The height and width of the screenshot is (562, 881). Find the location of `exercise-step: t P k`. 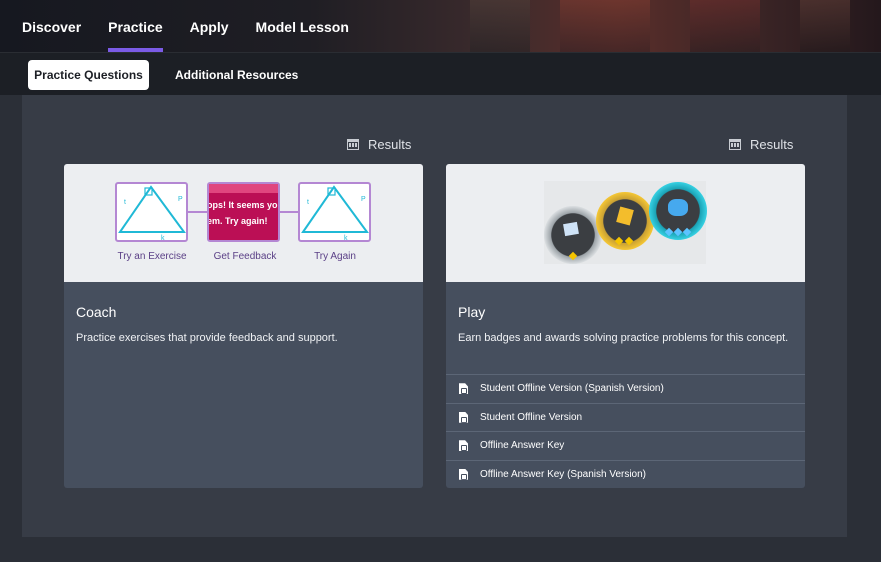

exercise-step: t P k is located at coordinates (151, 212).